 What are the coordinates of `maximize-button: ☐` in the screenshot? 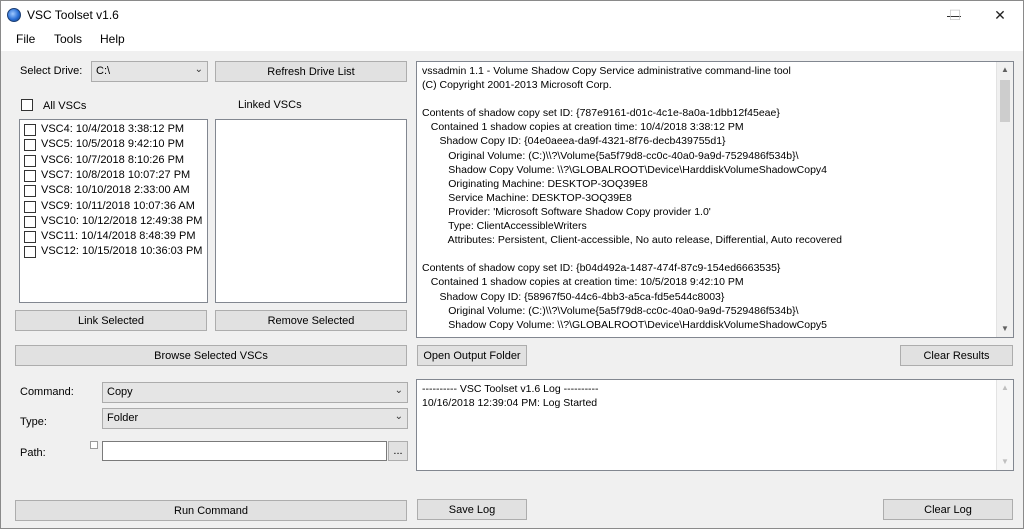 It's located at (955, 15).